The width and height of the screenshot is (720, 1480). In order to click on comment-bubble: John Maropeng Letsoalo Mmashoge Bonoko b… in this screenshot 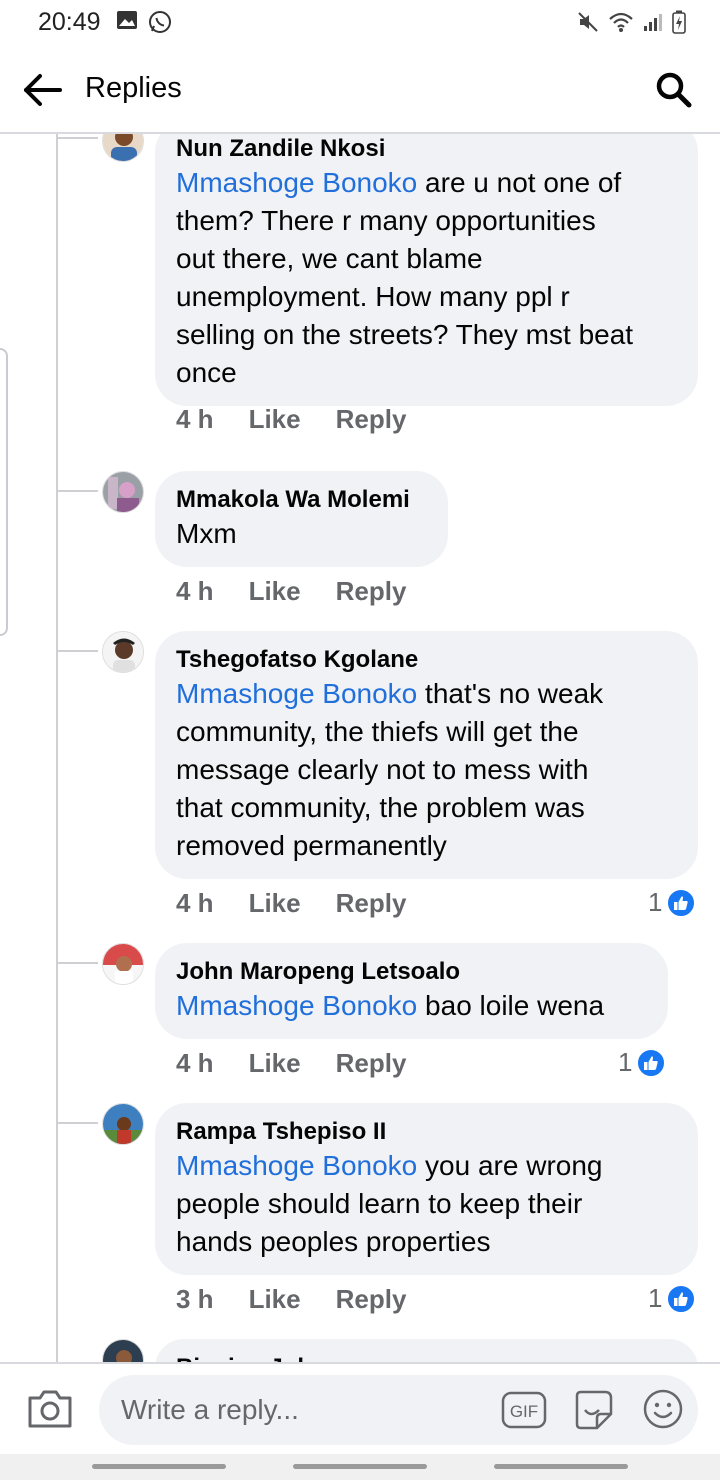, I will do `click(411, 991)`.